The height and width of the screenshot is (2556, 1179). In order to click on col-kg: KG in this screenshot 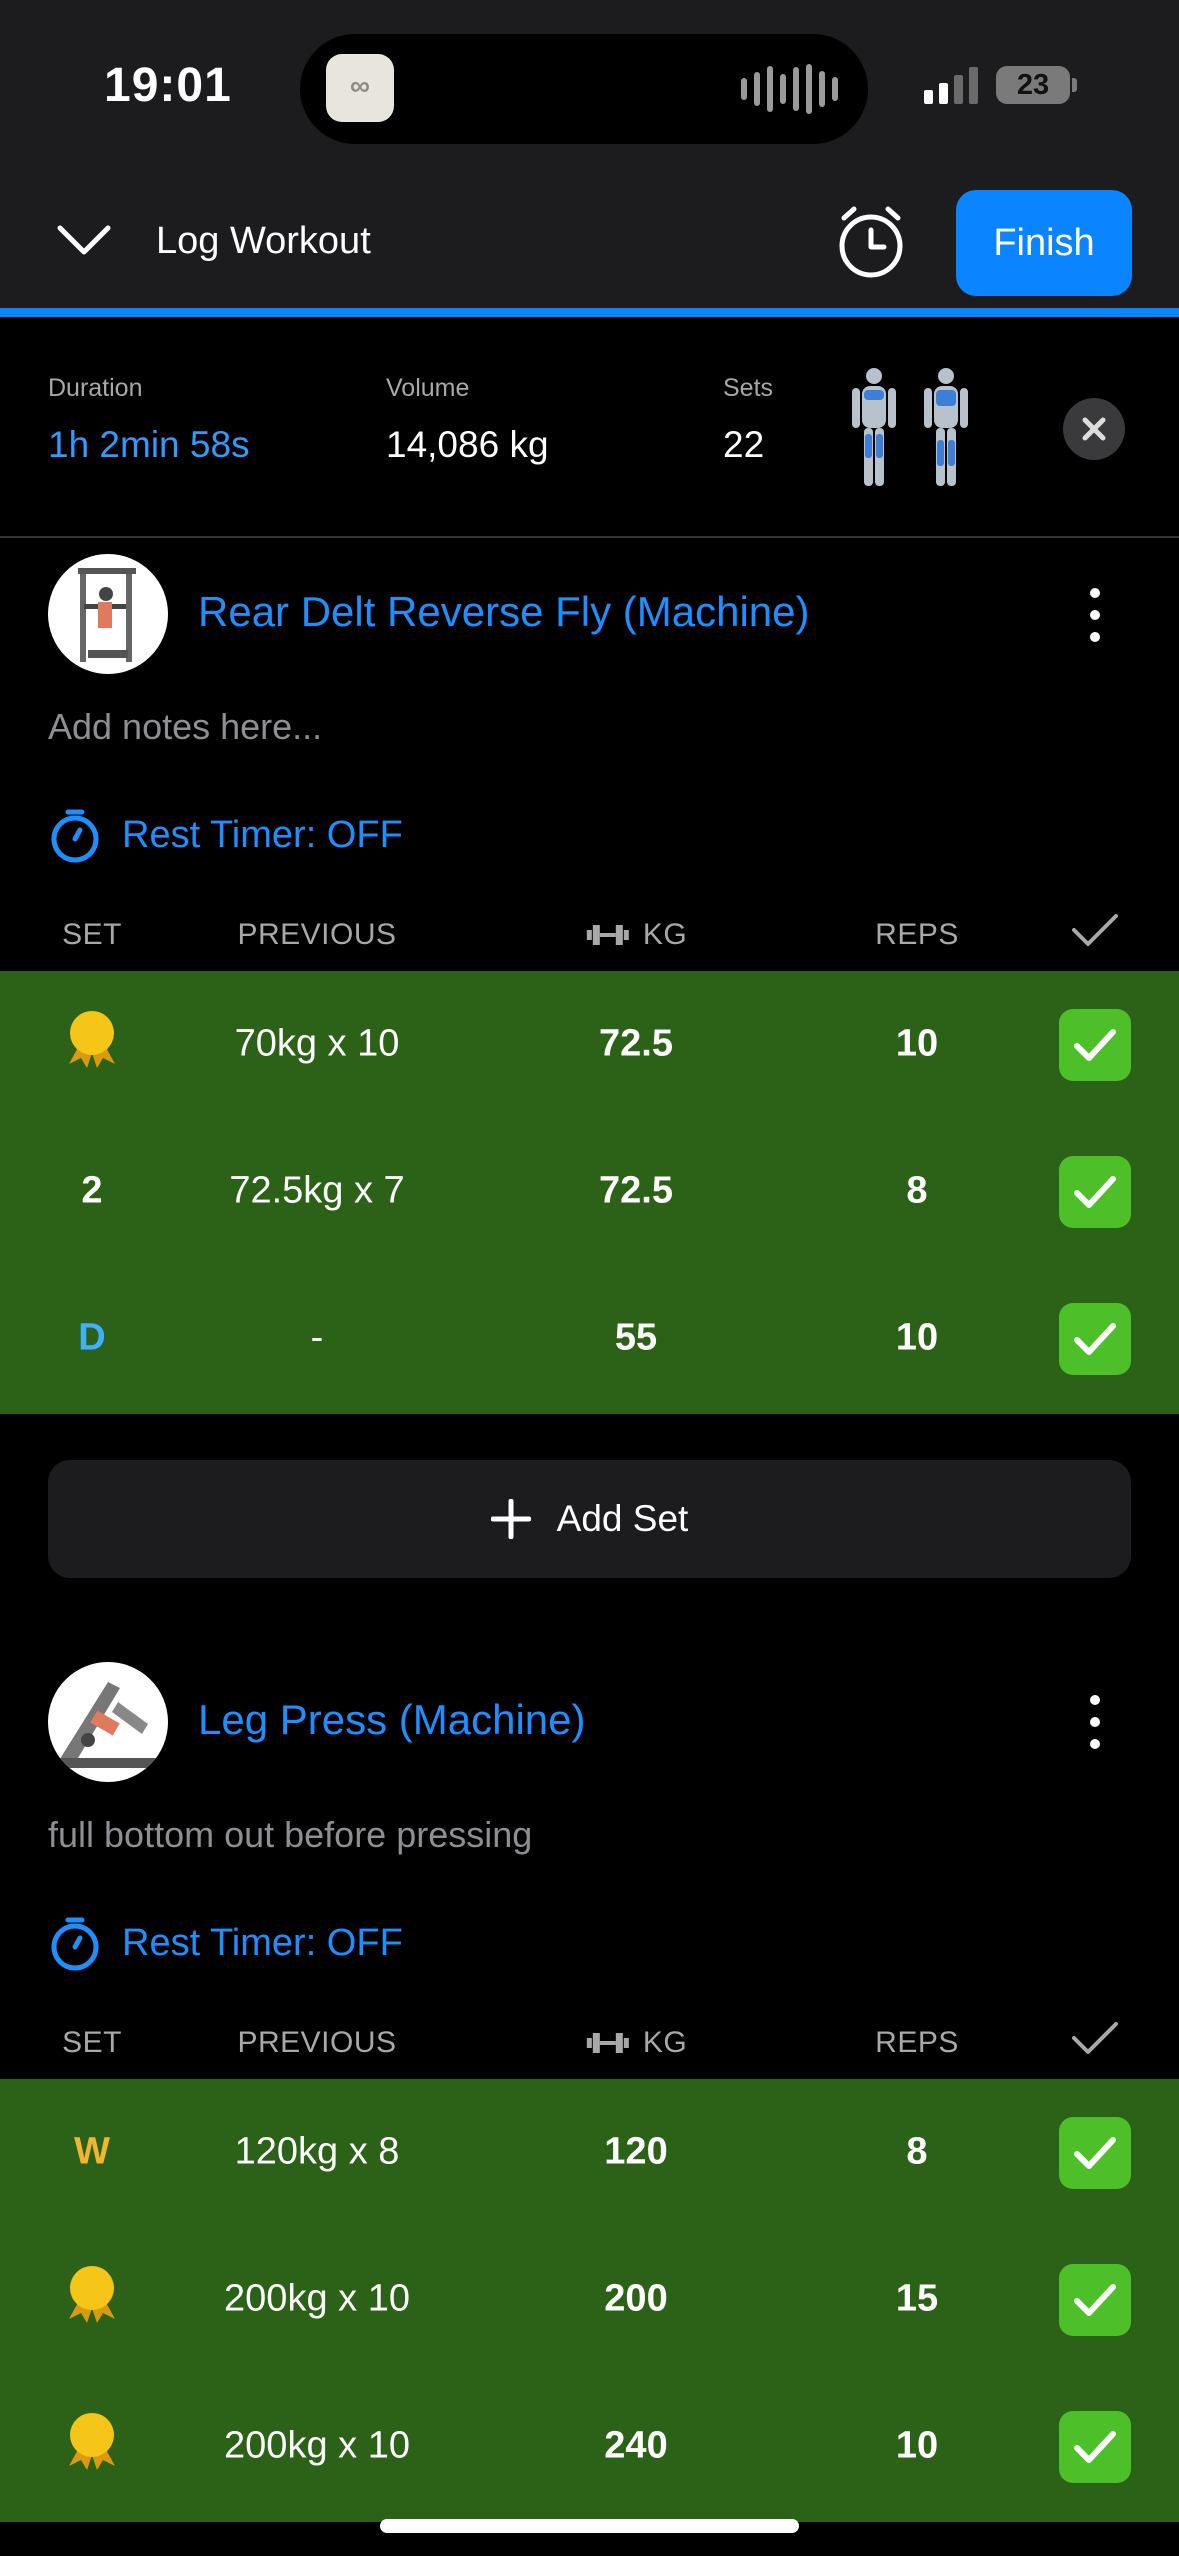, I will do `click(636, 2043)`.